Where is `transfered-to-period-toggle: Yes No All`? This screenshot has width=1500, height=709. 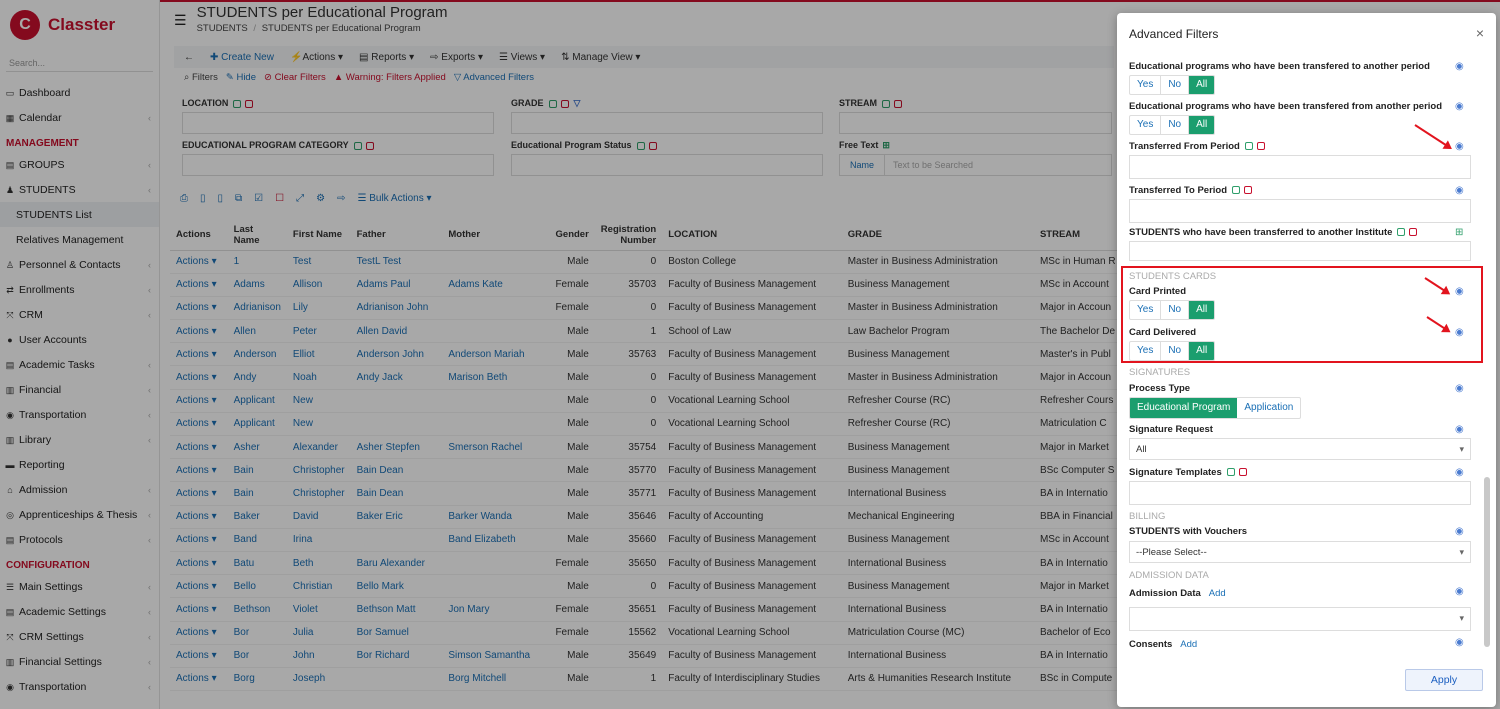
transfered-to-period-toggle: Yes No All is located at coordinates (1172, 85).